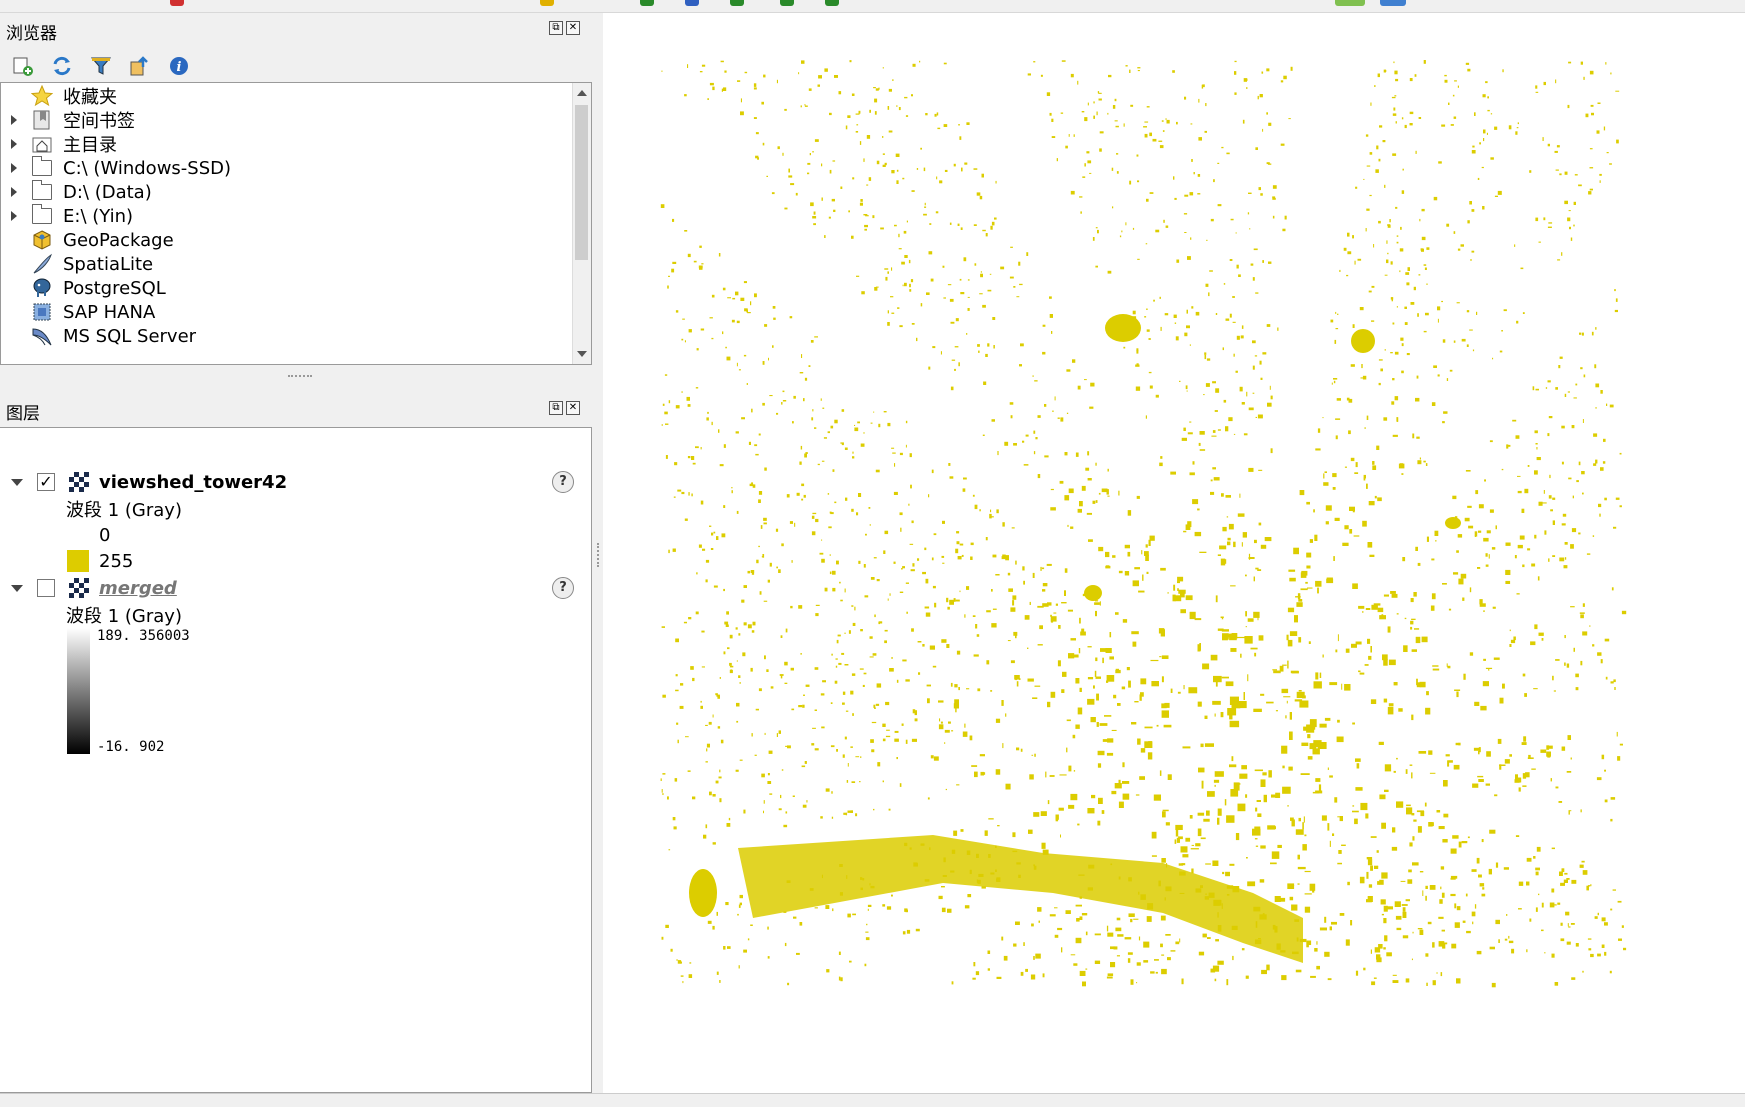 Image resolution: width=1745 pixels, height=1107 pixels. Describe the element at coordinates (31, 34) in the screenshot. I see `browser-panel-title: 浏览器` at that location.